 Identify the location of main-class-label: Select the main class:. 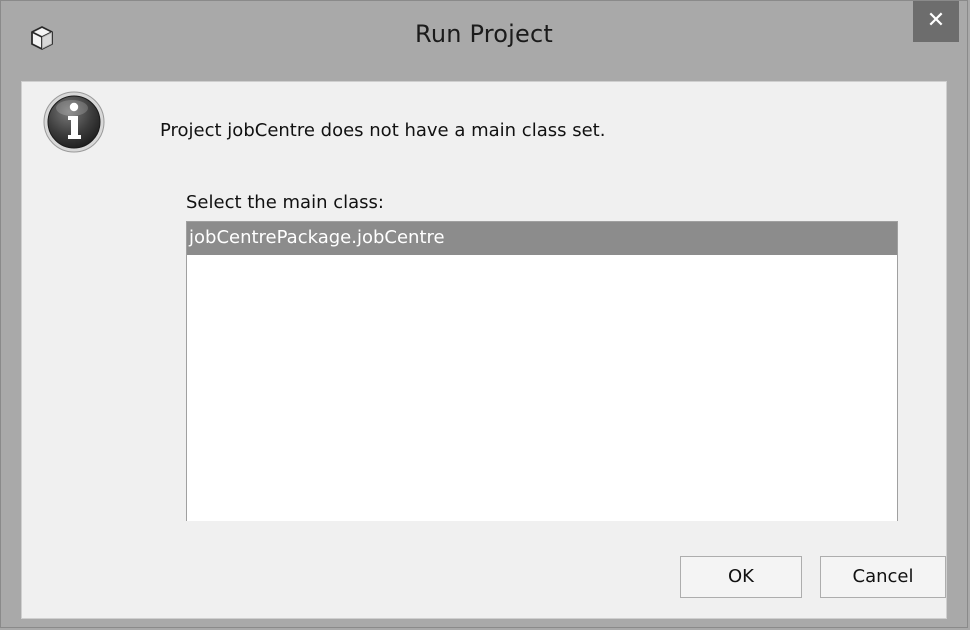
(285, 202).